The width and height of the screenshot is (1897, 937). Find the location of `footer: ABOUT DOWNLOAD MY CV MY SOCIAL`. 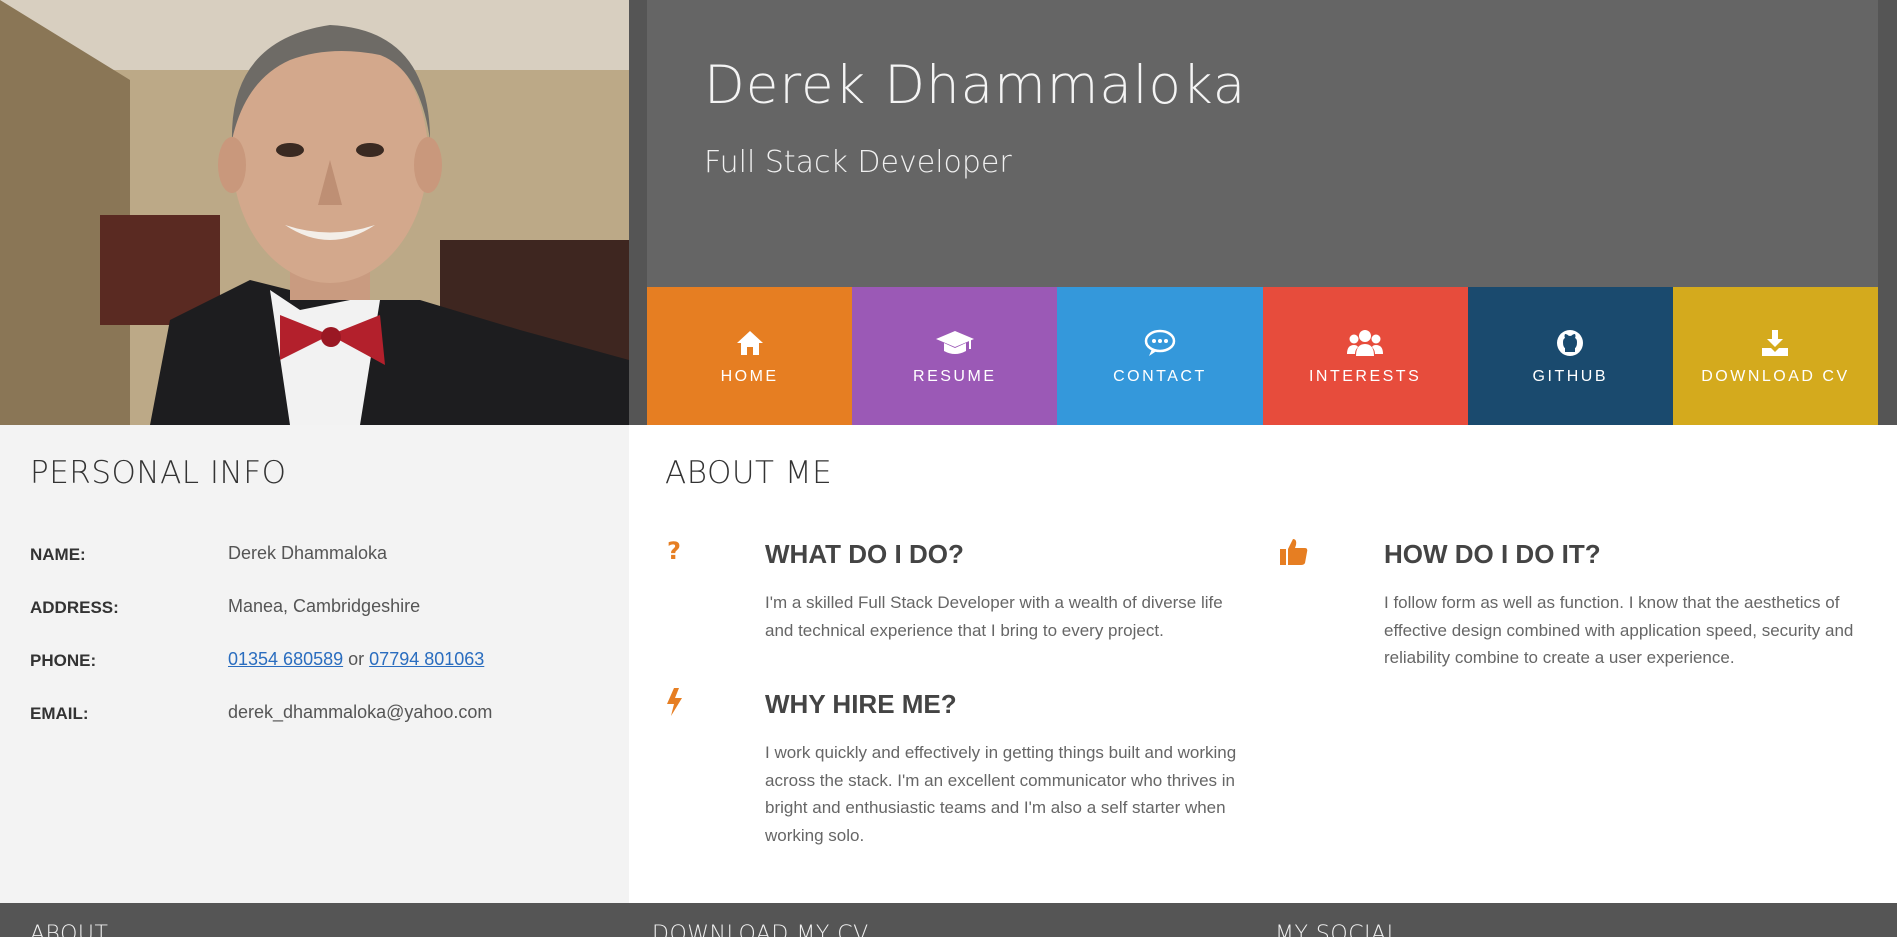

footer: ABOUT DOWNLOAD MY CV MY SOCIAL is located at coordinates (948, 920).